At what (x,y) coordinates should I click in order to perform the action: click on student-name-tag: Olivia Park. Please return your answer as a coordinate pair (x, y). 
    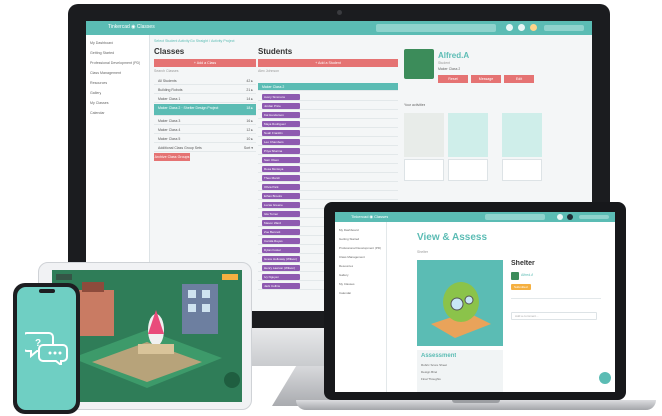
    Looking at the image, I should click on (281, 187).